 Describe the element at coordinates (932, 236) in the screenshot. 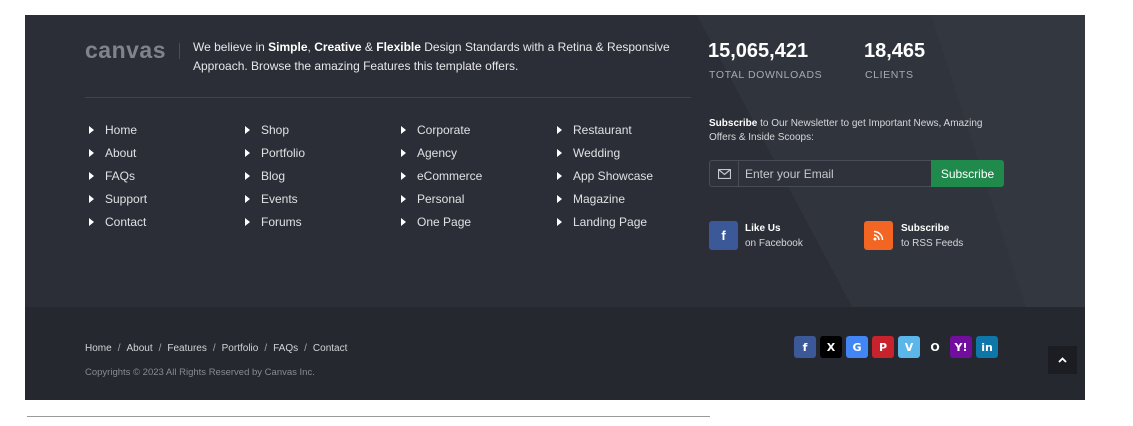

I see `rss-cta-text: Subscribe to RSS Feeds` at that location.